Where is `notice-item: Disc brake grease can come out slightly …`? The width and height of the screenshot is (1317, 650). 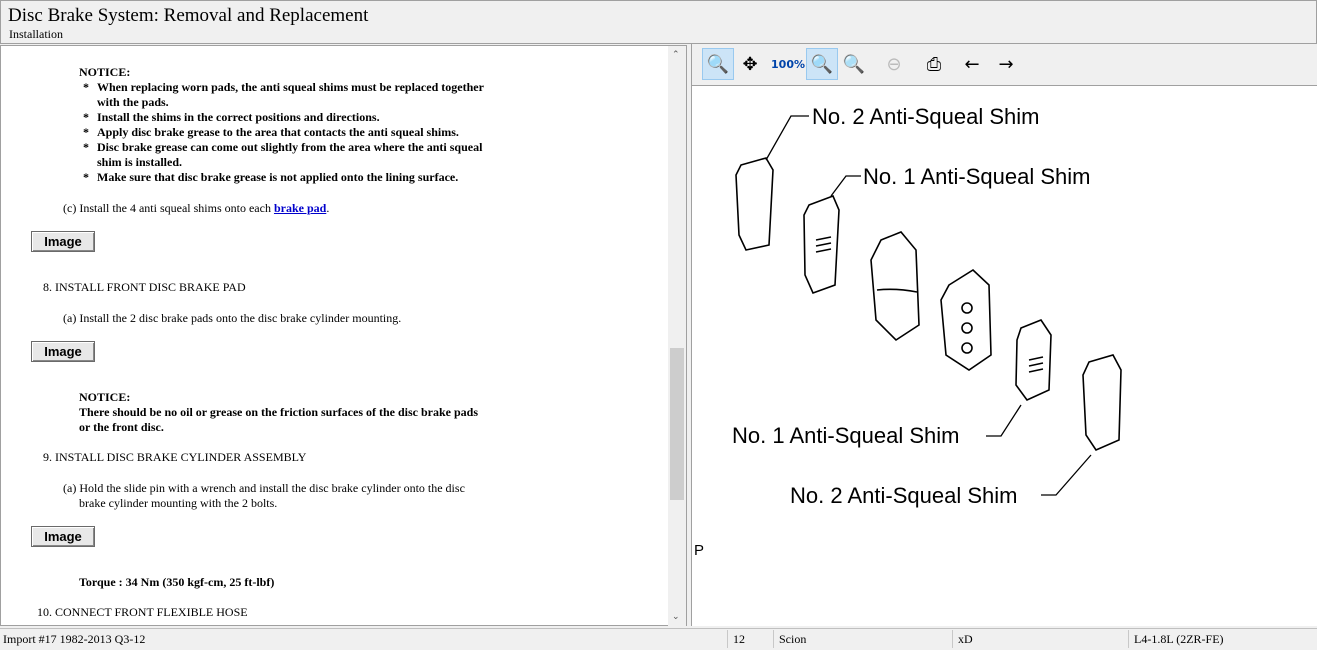
notice-item: Disc brake grease can come out slightly … is located at coordinates (290, 147).